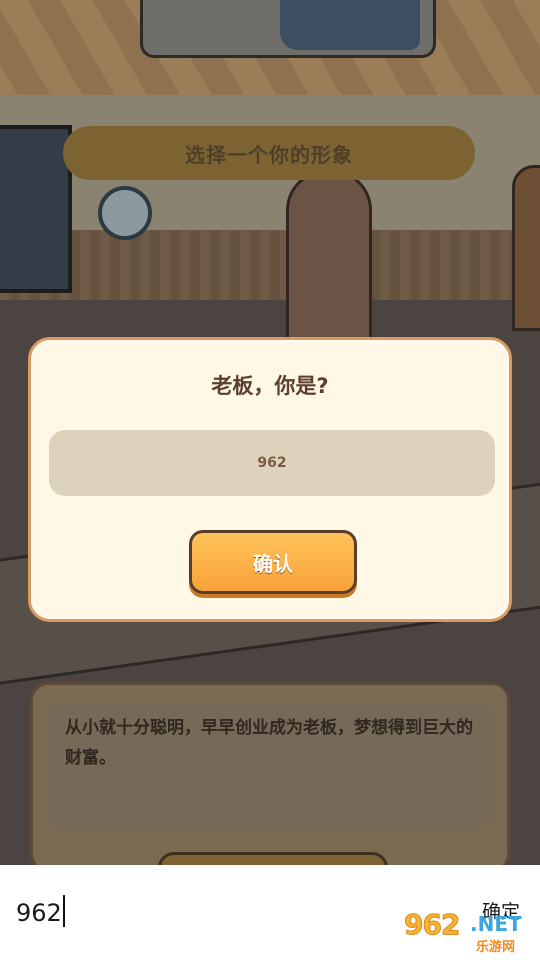  I want to click on site-watermark-logo: 962 .NET 乐游网, so click(466, 932).